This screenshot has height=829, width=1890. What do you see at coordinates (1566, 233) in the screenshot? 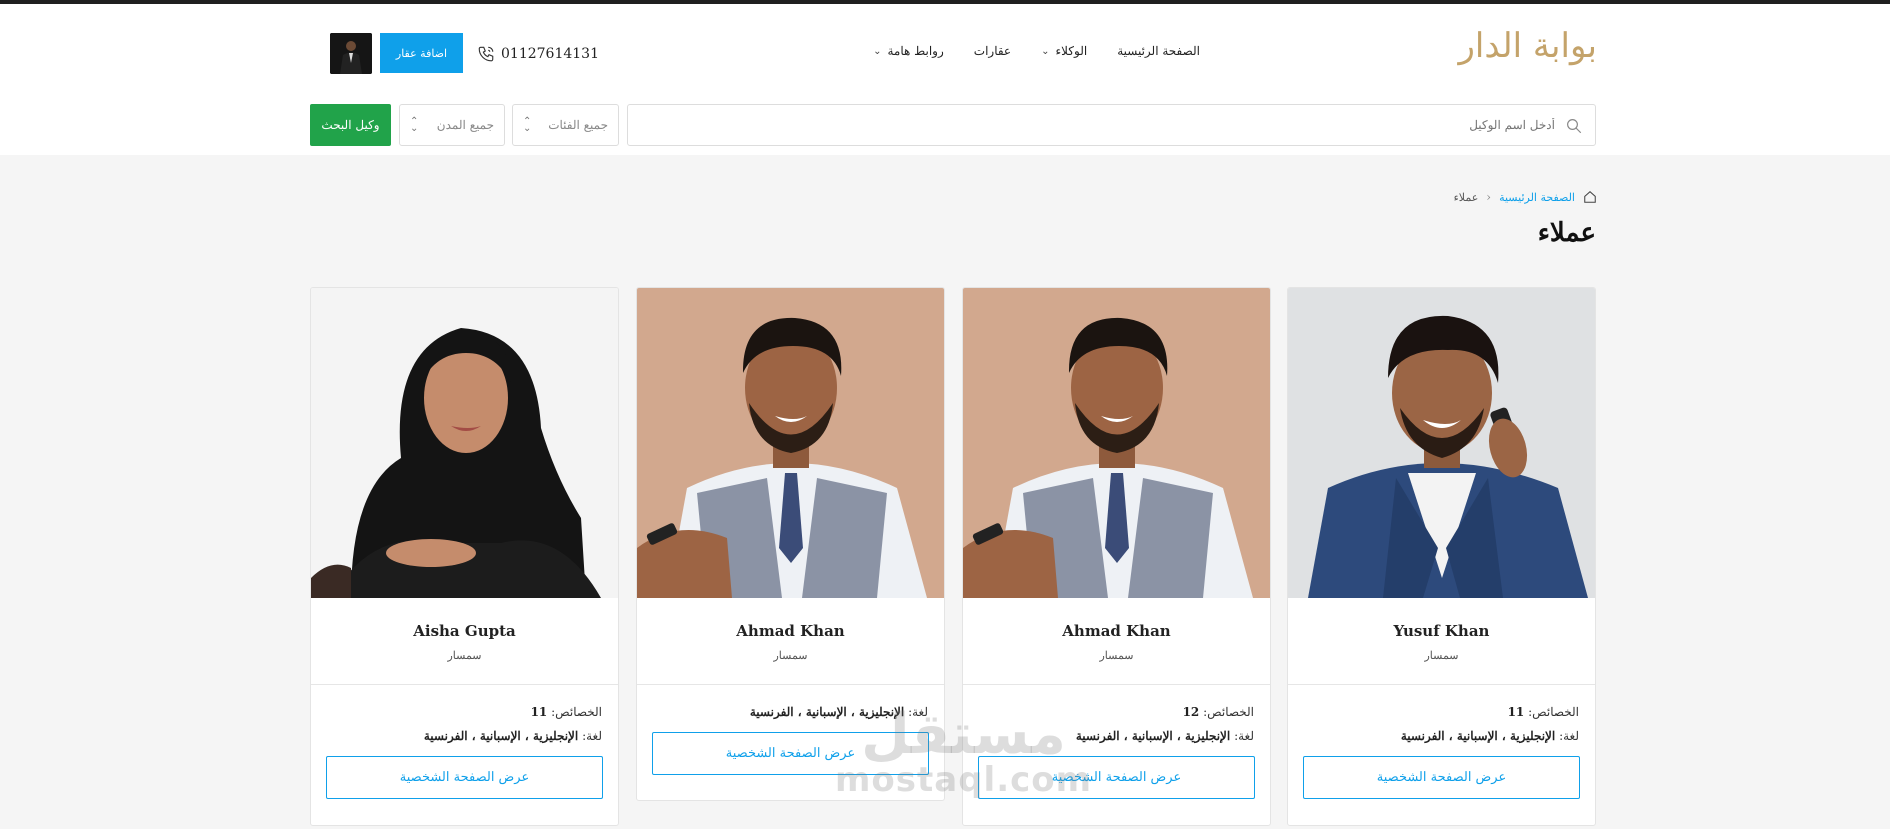
I see `page-title: عملاء` at bounding box center [1566, 233].